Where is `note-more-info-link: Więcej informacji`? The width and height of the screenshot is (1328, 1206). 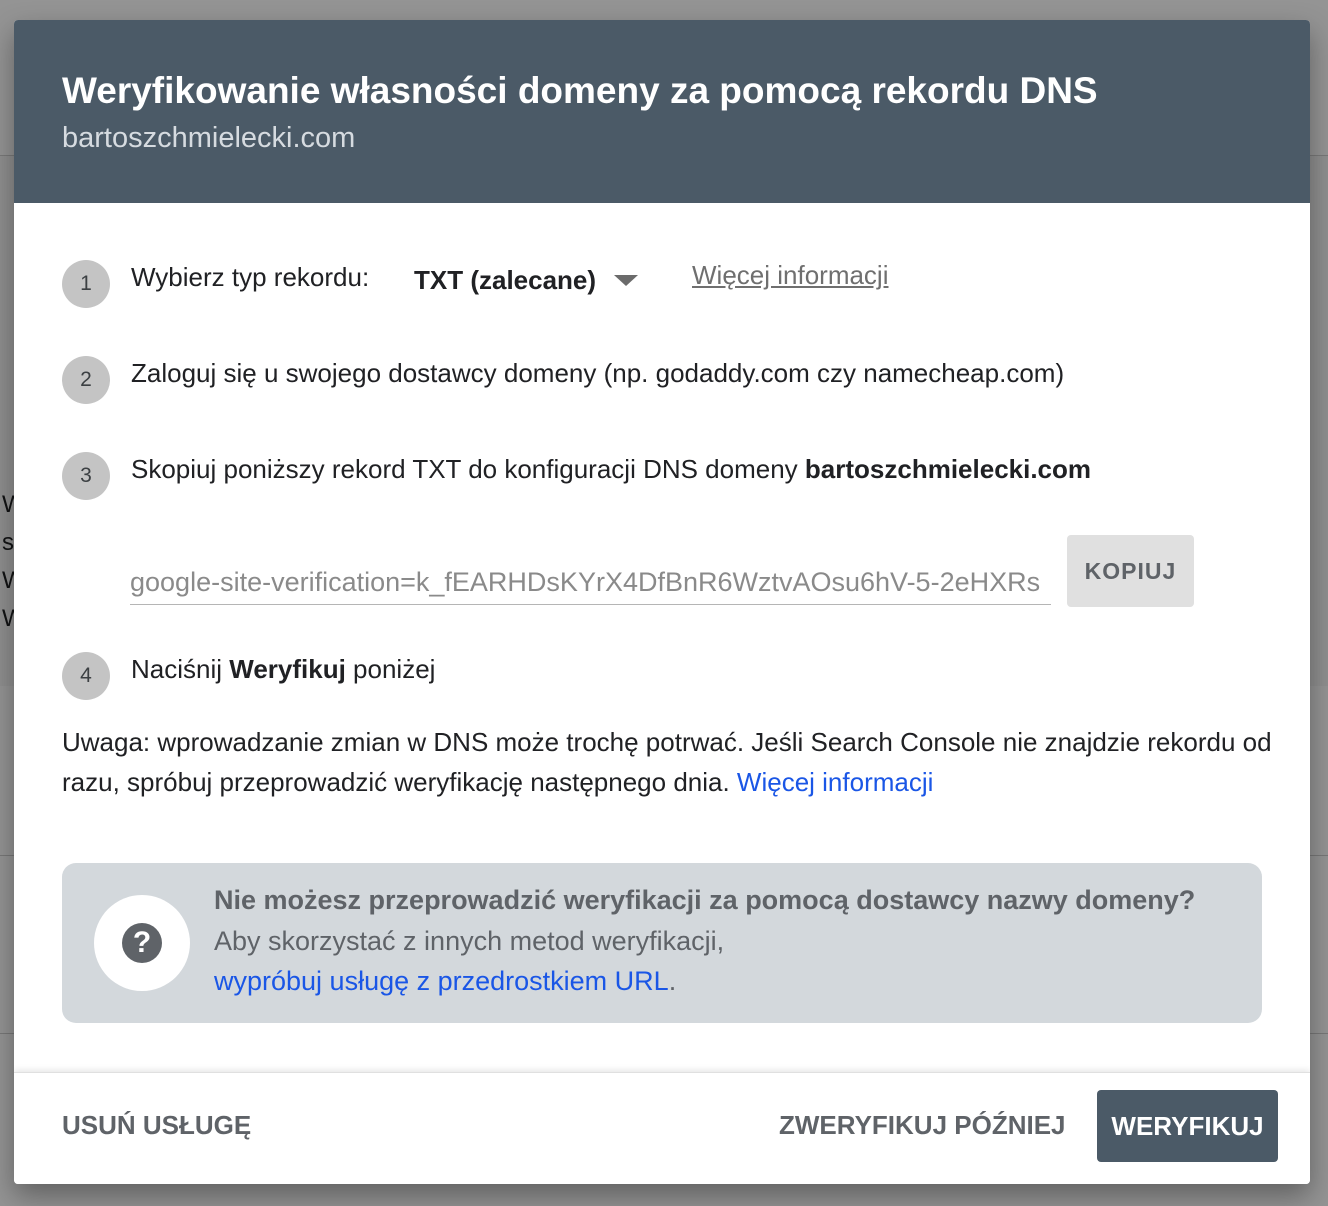
note-more-info-link: Więcej informacji is located at coordinates (835, 782).